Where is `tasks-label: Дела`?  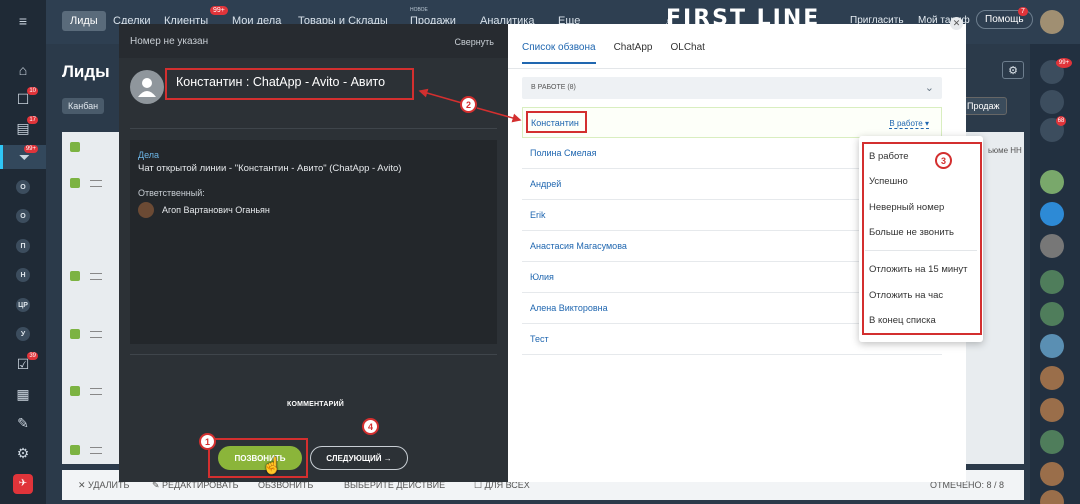 tasks-label: Дела is located at coordinates (149, 155).